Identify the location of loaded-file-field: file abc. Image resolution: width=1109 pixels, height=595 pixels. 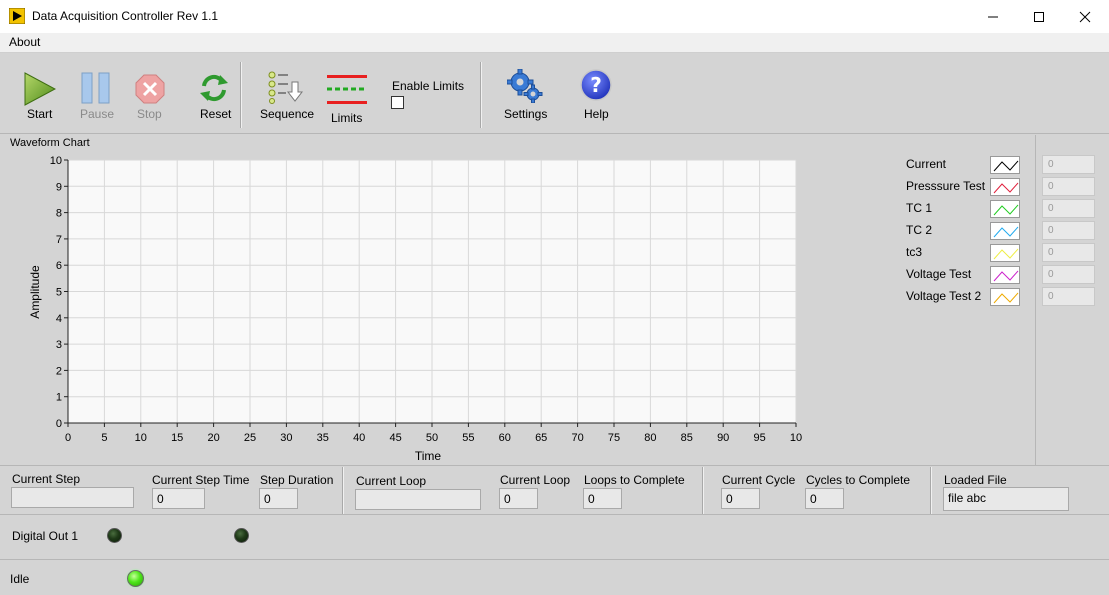
(1006, 499).